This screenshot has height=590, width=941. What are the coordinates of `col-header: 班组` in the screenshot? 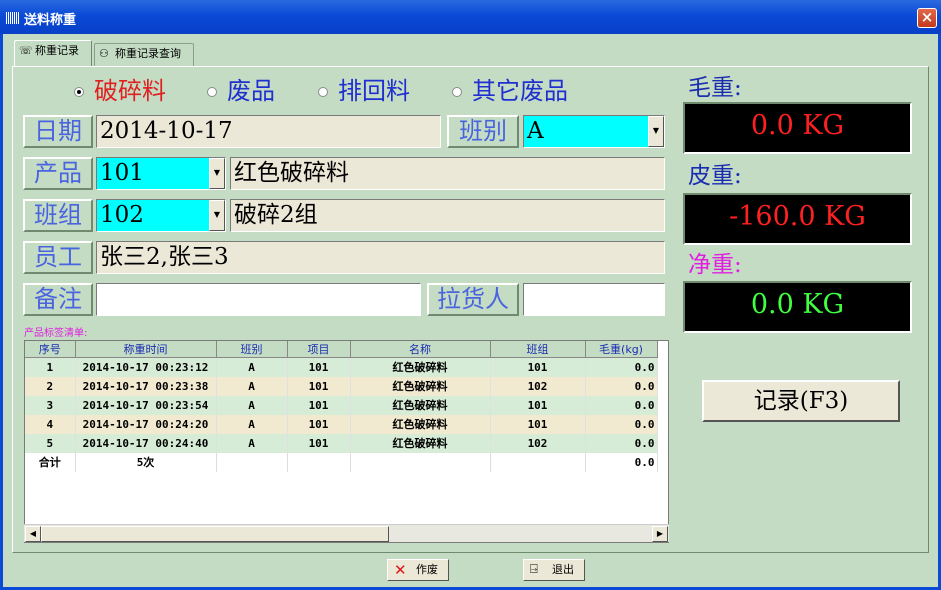 It's located at (538, 349).